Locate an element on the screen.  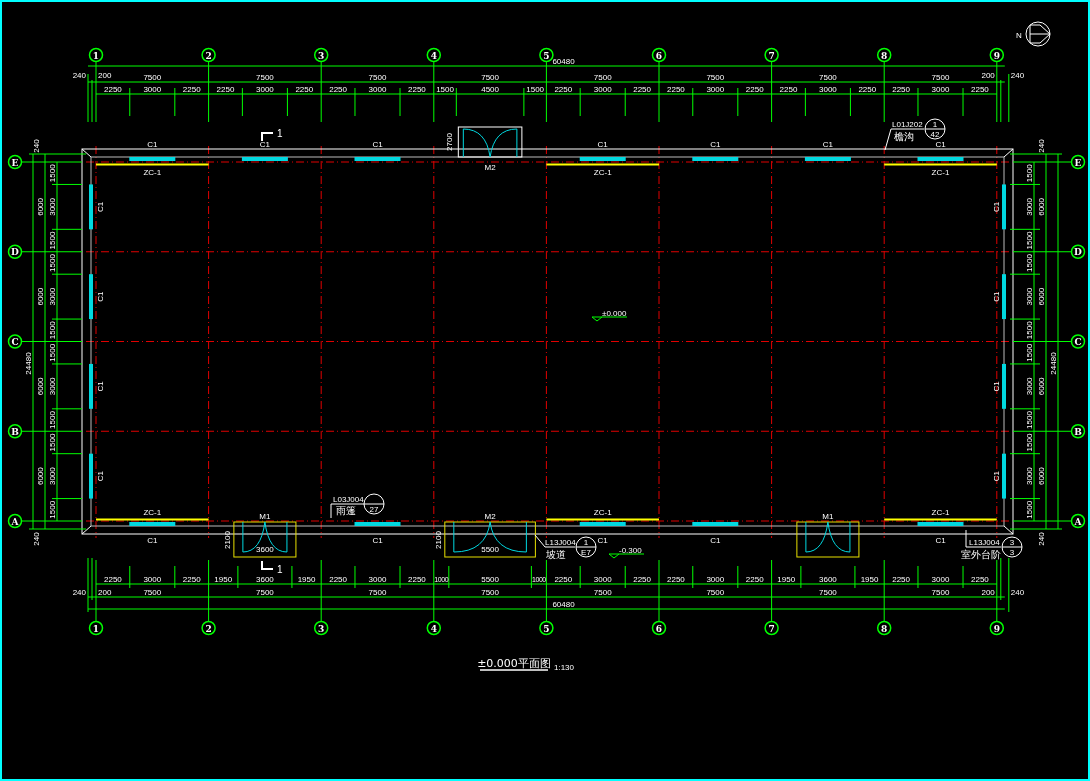
axis-marker: 6 is located at coordinates (659, 628).